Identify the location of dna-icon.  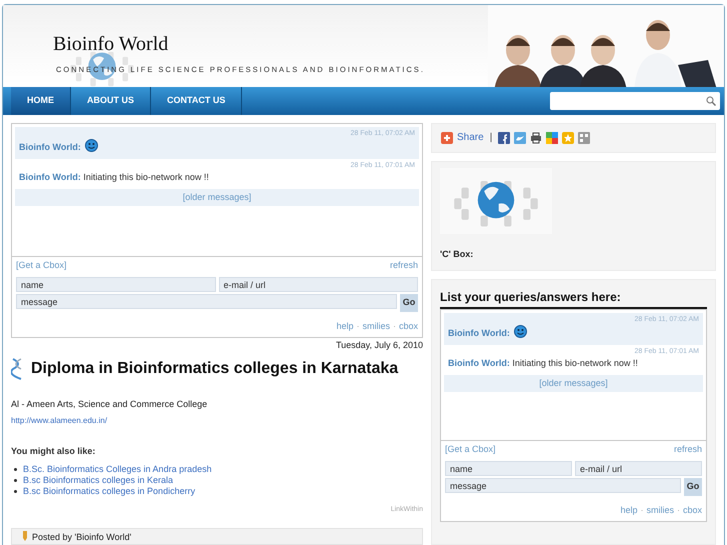
(17, 369).